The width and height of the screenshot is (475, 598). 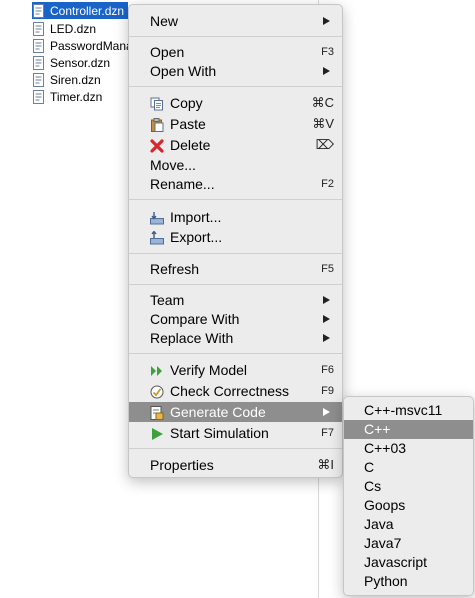 What do you see at coordinates (408, 410) in the screenshot?
I see `submenu-item-cpp-msvc11: C++-msvc11` at bounding box center [408, 410].